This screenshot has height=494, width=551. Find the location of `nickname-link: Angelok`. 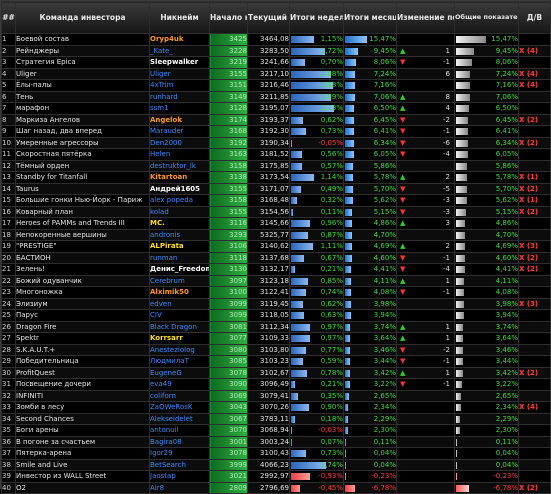

nickname-link: Angelok is located at coordinates (179, 119).